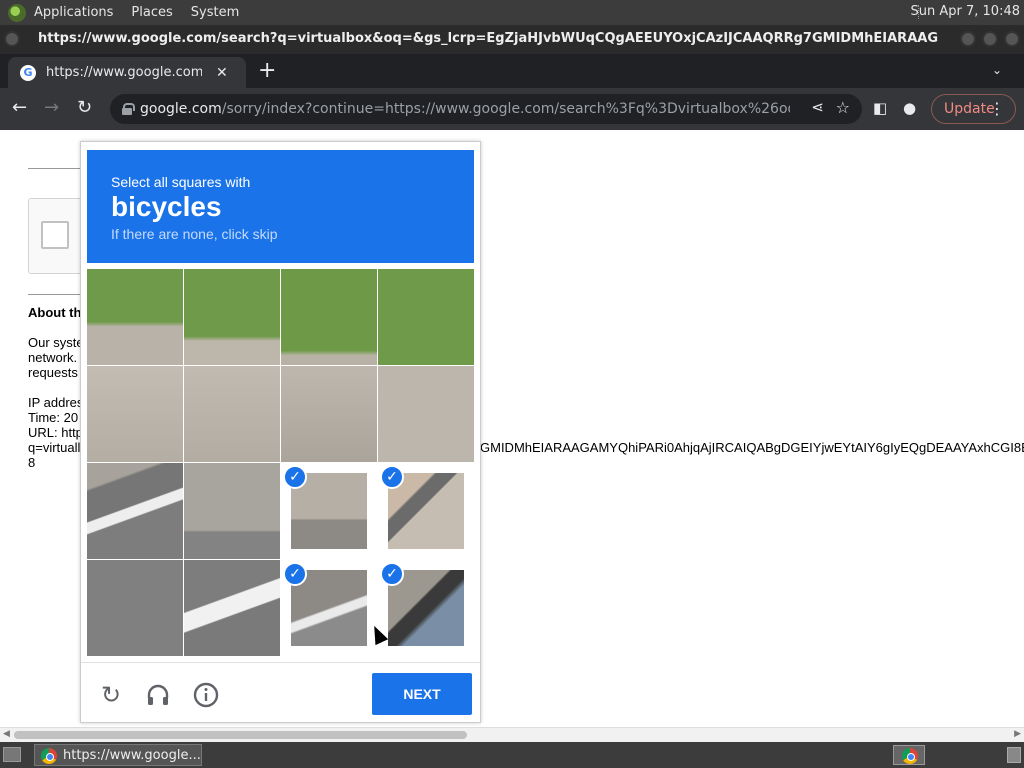 The image size is (1024, 768). I want to click on reload-page-icon: ↻, so click(84, 108).